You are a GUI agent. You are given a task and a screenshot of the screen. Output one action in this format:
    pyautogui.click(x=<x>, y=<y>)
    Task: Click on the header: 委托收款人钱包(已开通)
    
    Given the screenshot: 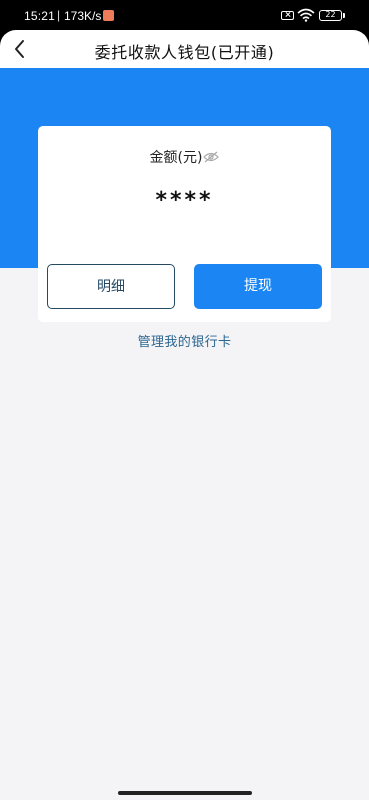 What is the action you would take?
    pyautogui.click(x=184, y=49)
    